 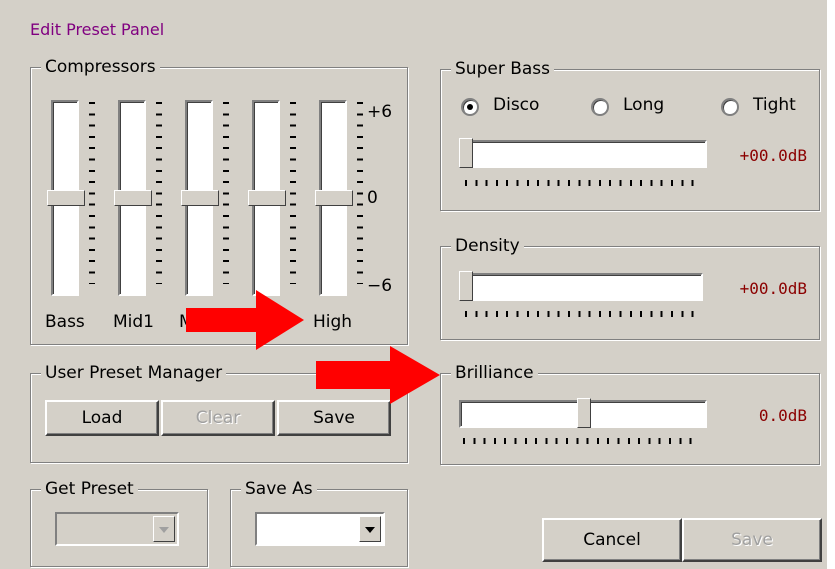 I want to click on radio-disco, so click(x=470, y=107).